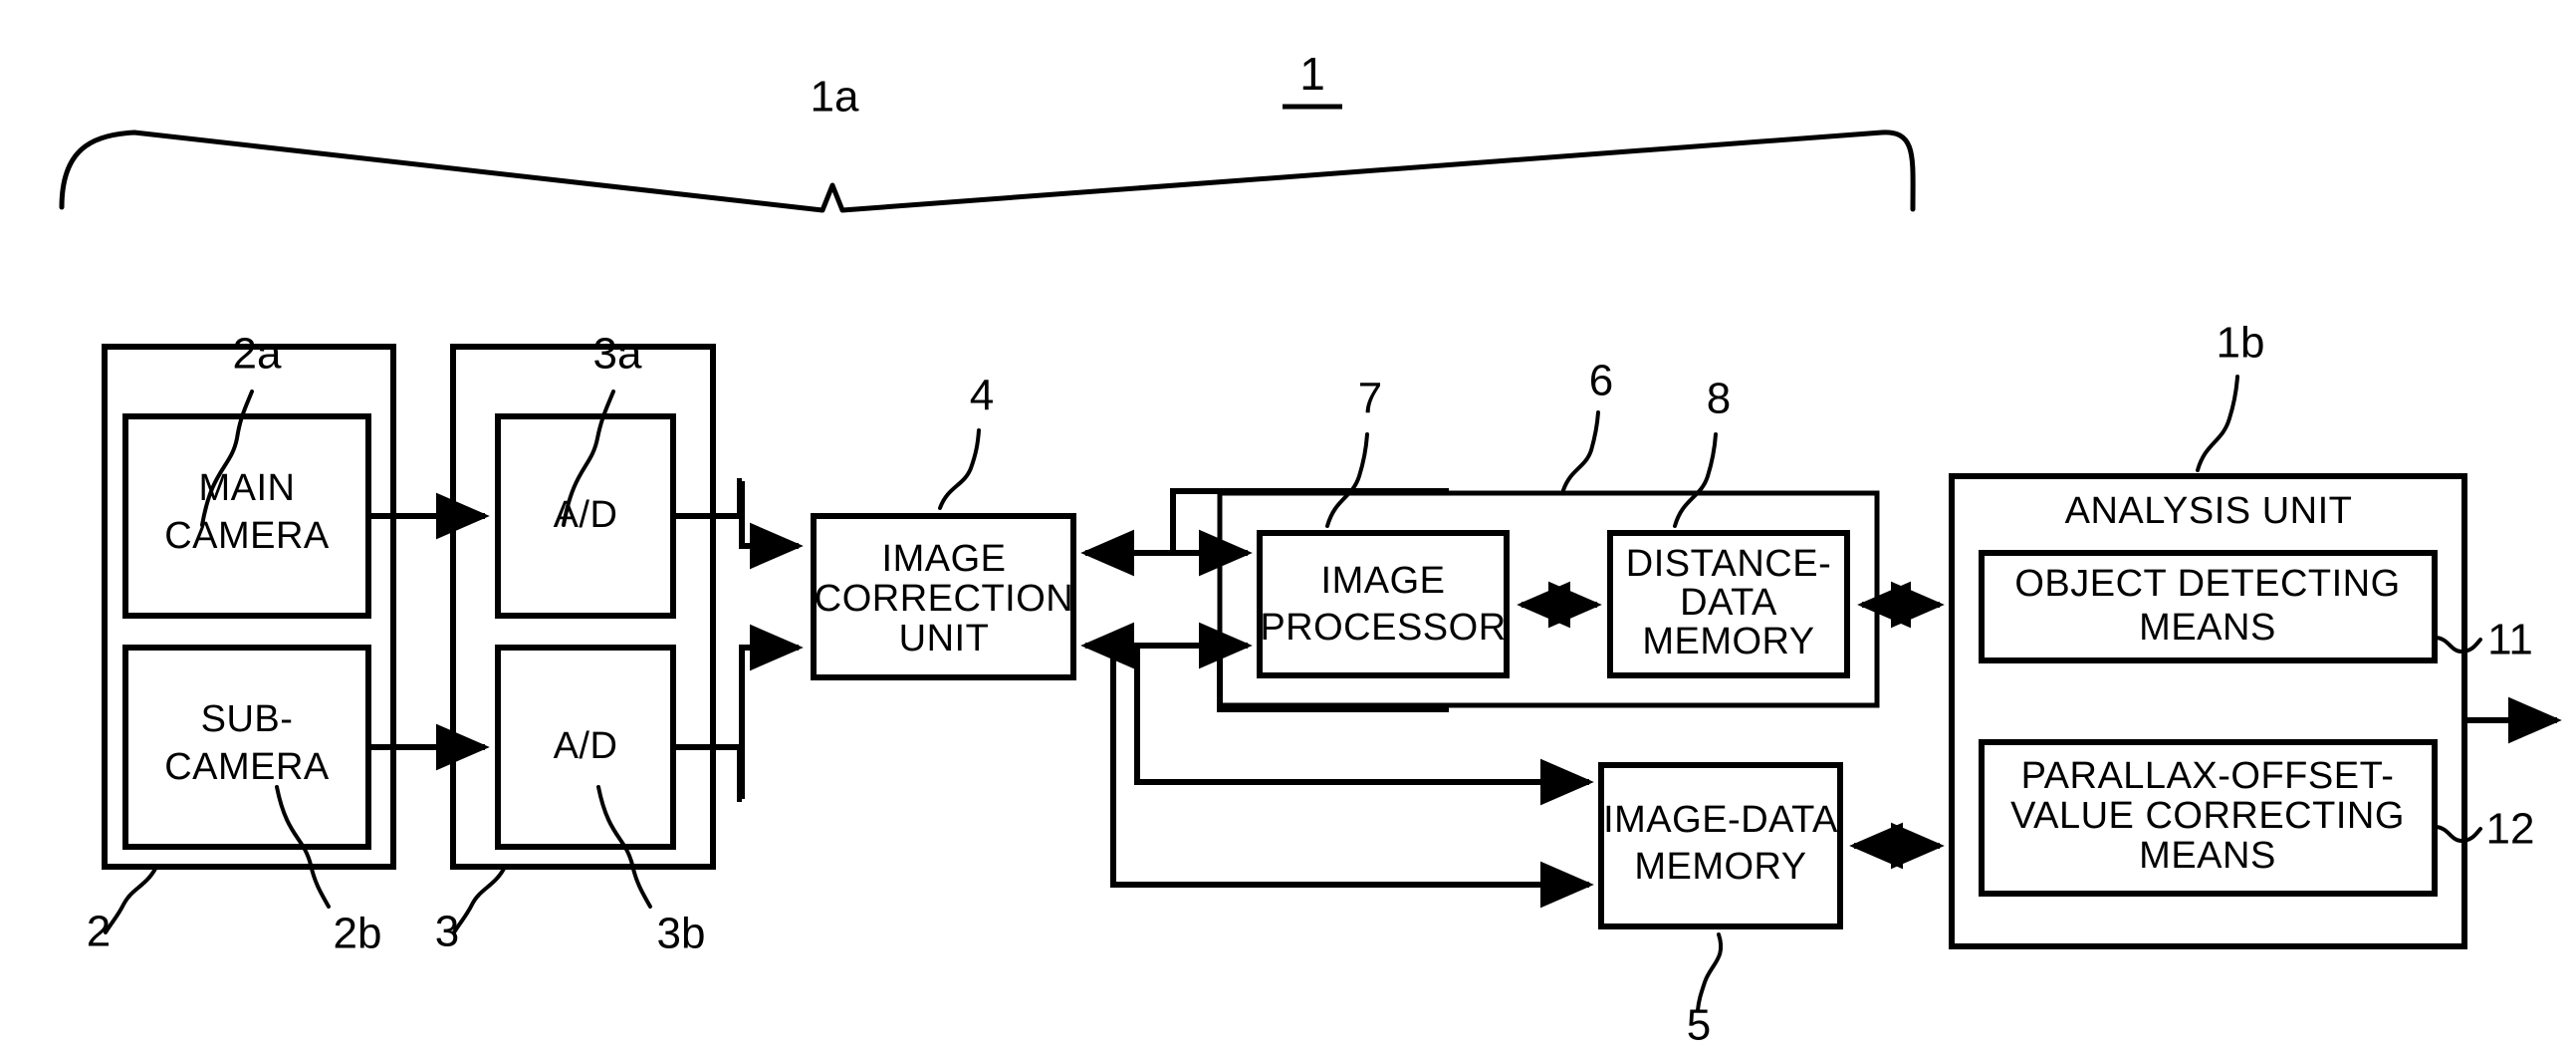  I want to click on distance-data-memory-label-line1: DISTANCE-, so click(1728, 564).